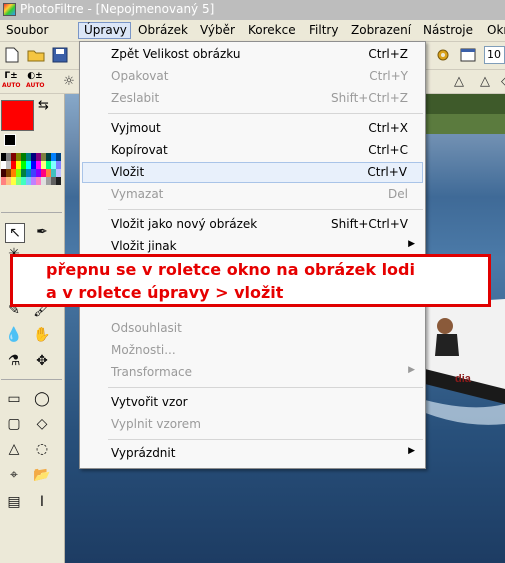 Image resolution: width=505 pixels, height=563 pixels. What do you see at coordinates (500, 81) in the screenshot?
I see `blur-icon: ◇` at bounding box center [500, 81].